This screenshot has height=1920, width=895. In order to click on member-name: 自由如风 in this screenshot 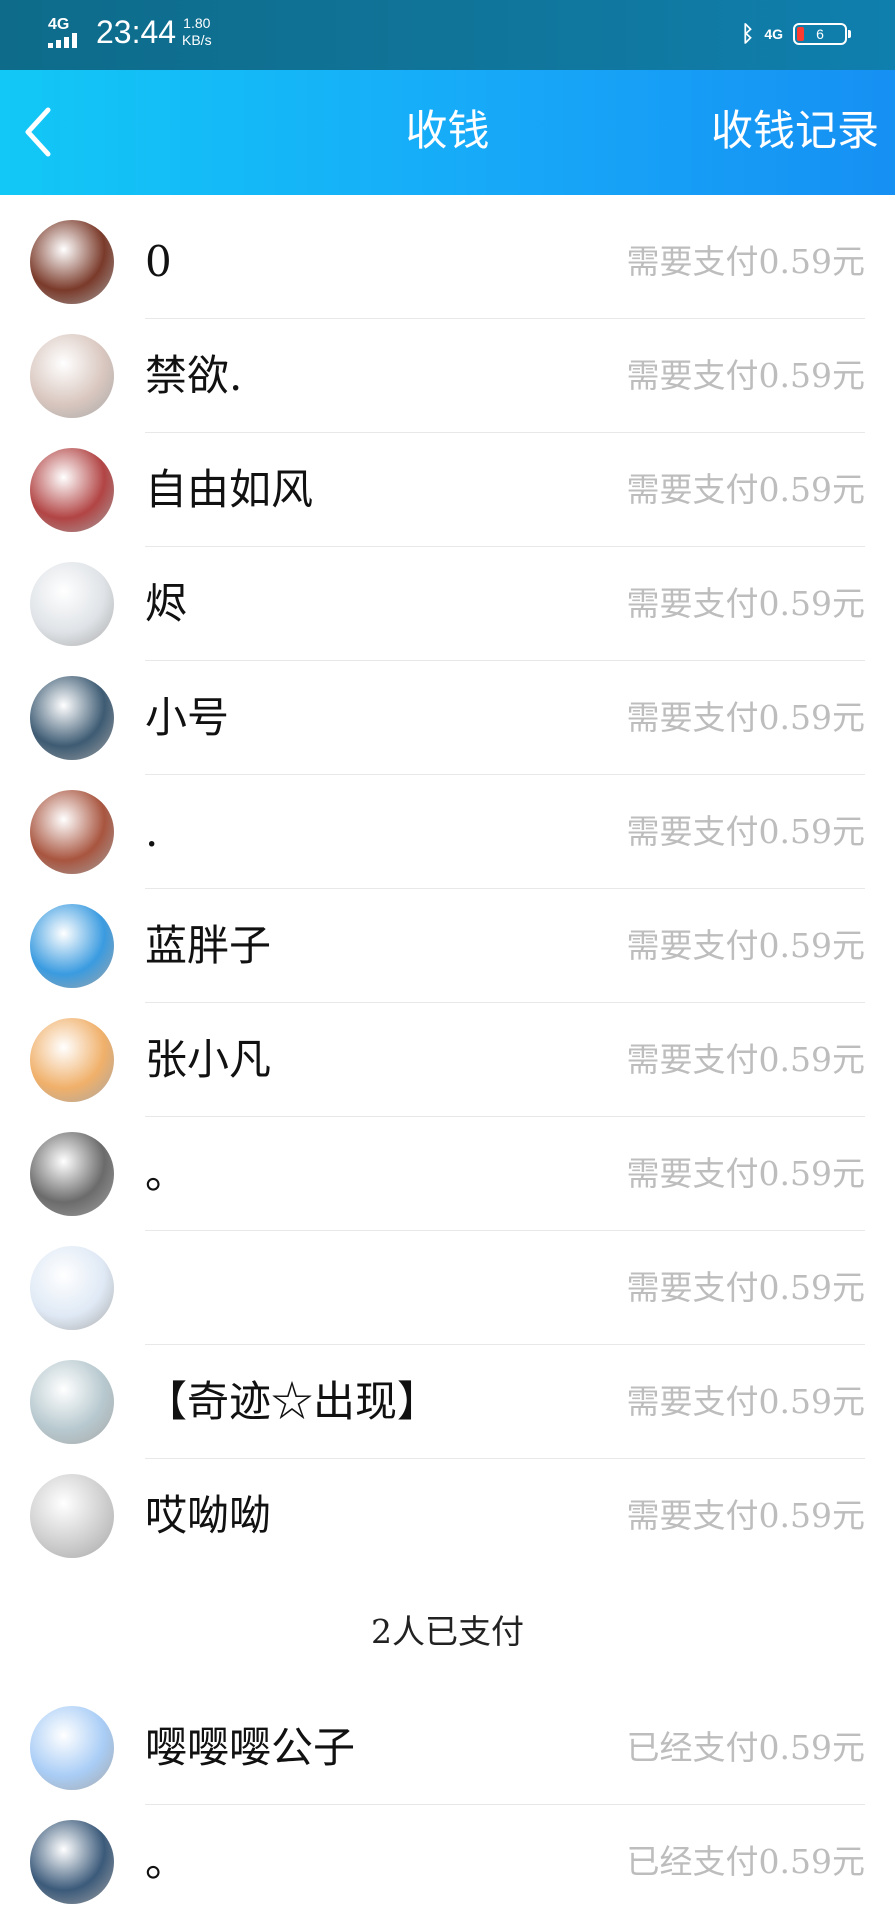, I will do `click(229, 489)`.